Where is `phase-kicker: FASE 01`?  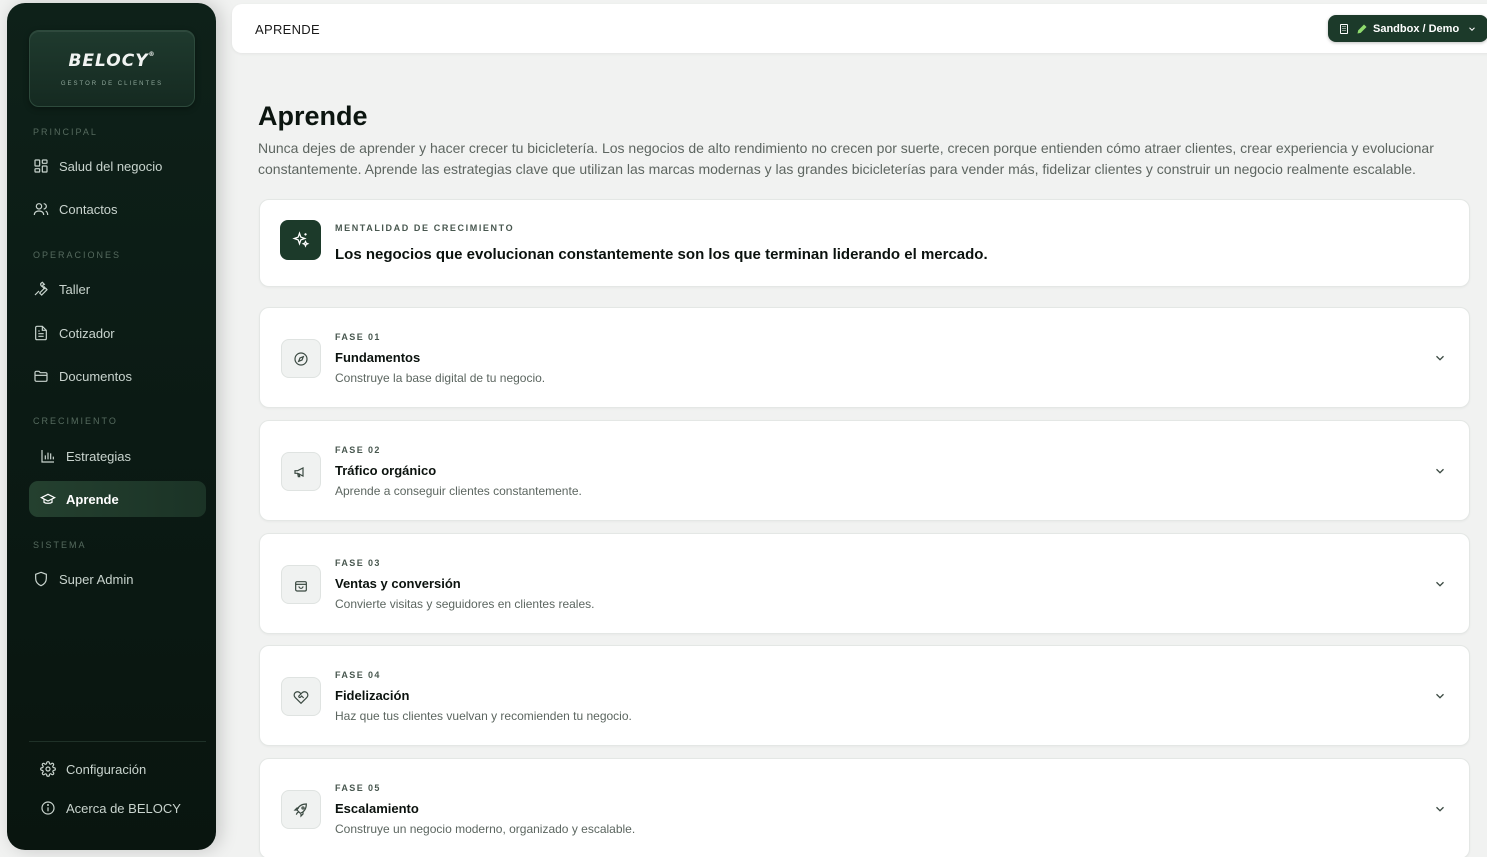
phase-kicker: FASE 01 is located at coordinates (358, 337).